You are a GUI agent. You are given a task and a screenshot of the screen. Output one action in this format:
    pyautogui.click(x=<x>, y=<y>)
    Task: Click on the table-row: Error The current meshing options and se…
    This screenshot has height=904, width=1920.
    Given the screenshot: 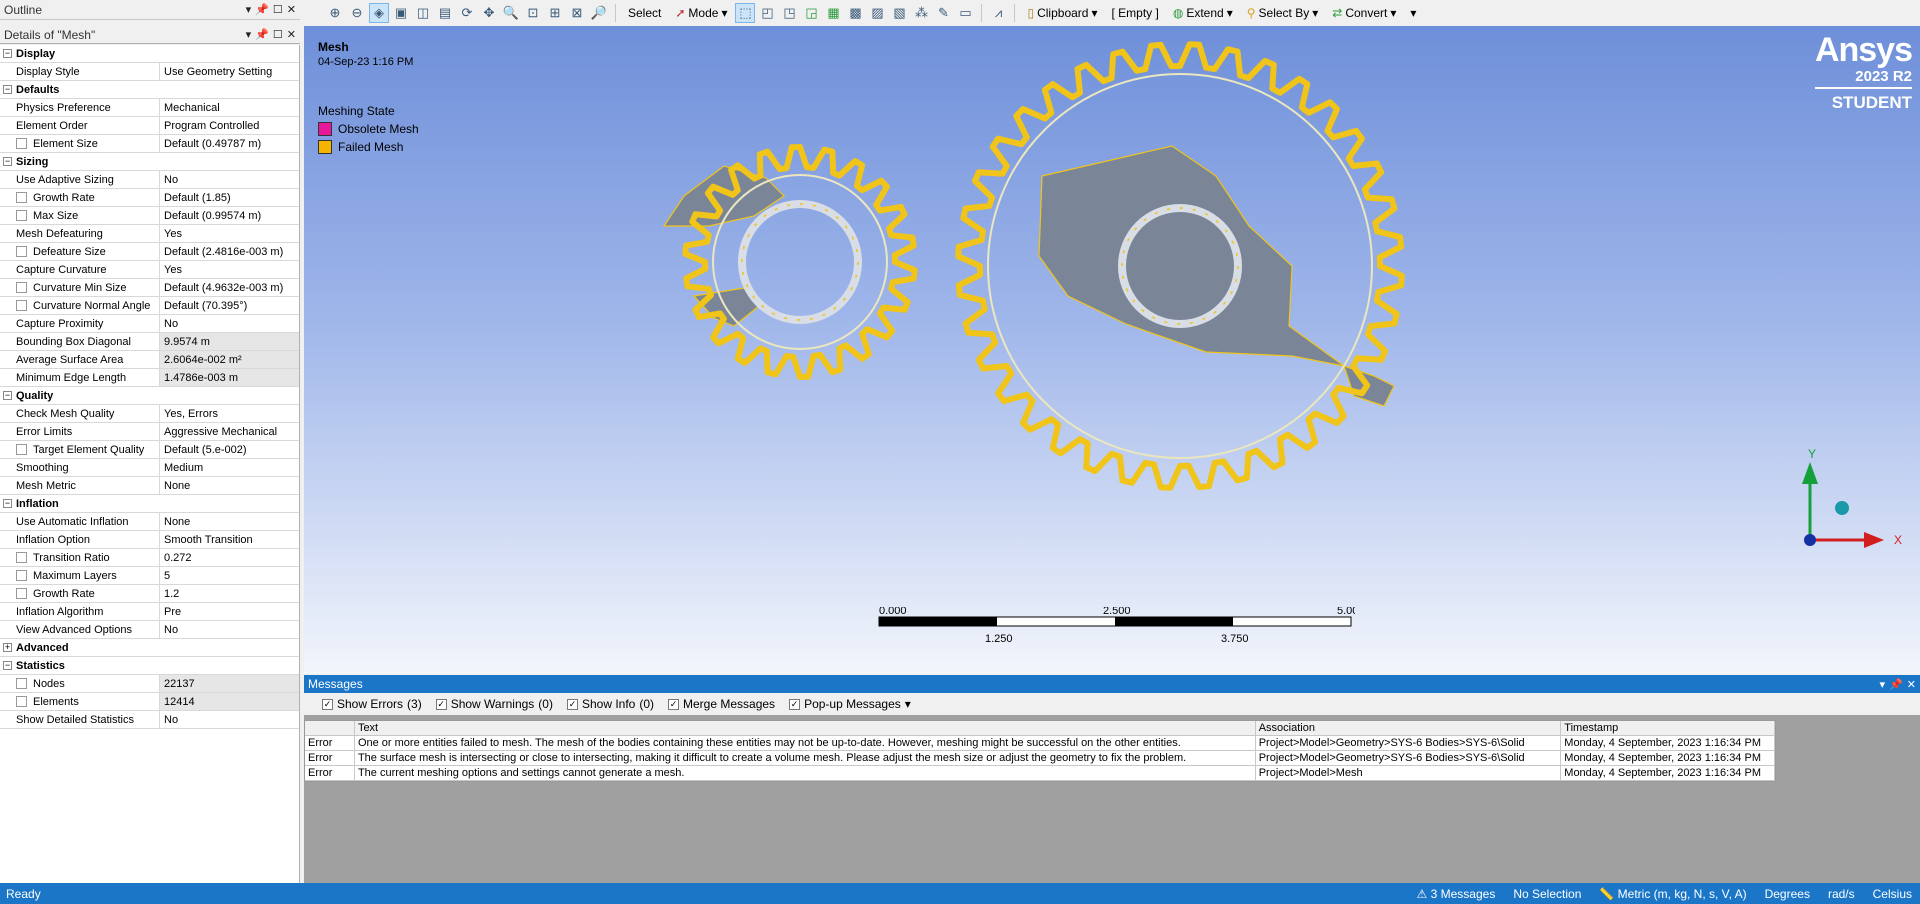 What is the action you would take?
    pyautogui.click(x=1040, y=773)
    